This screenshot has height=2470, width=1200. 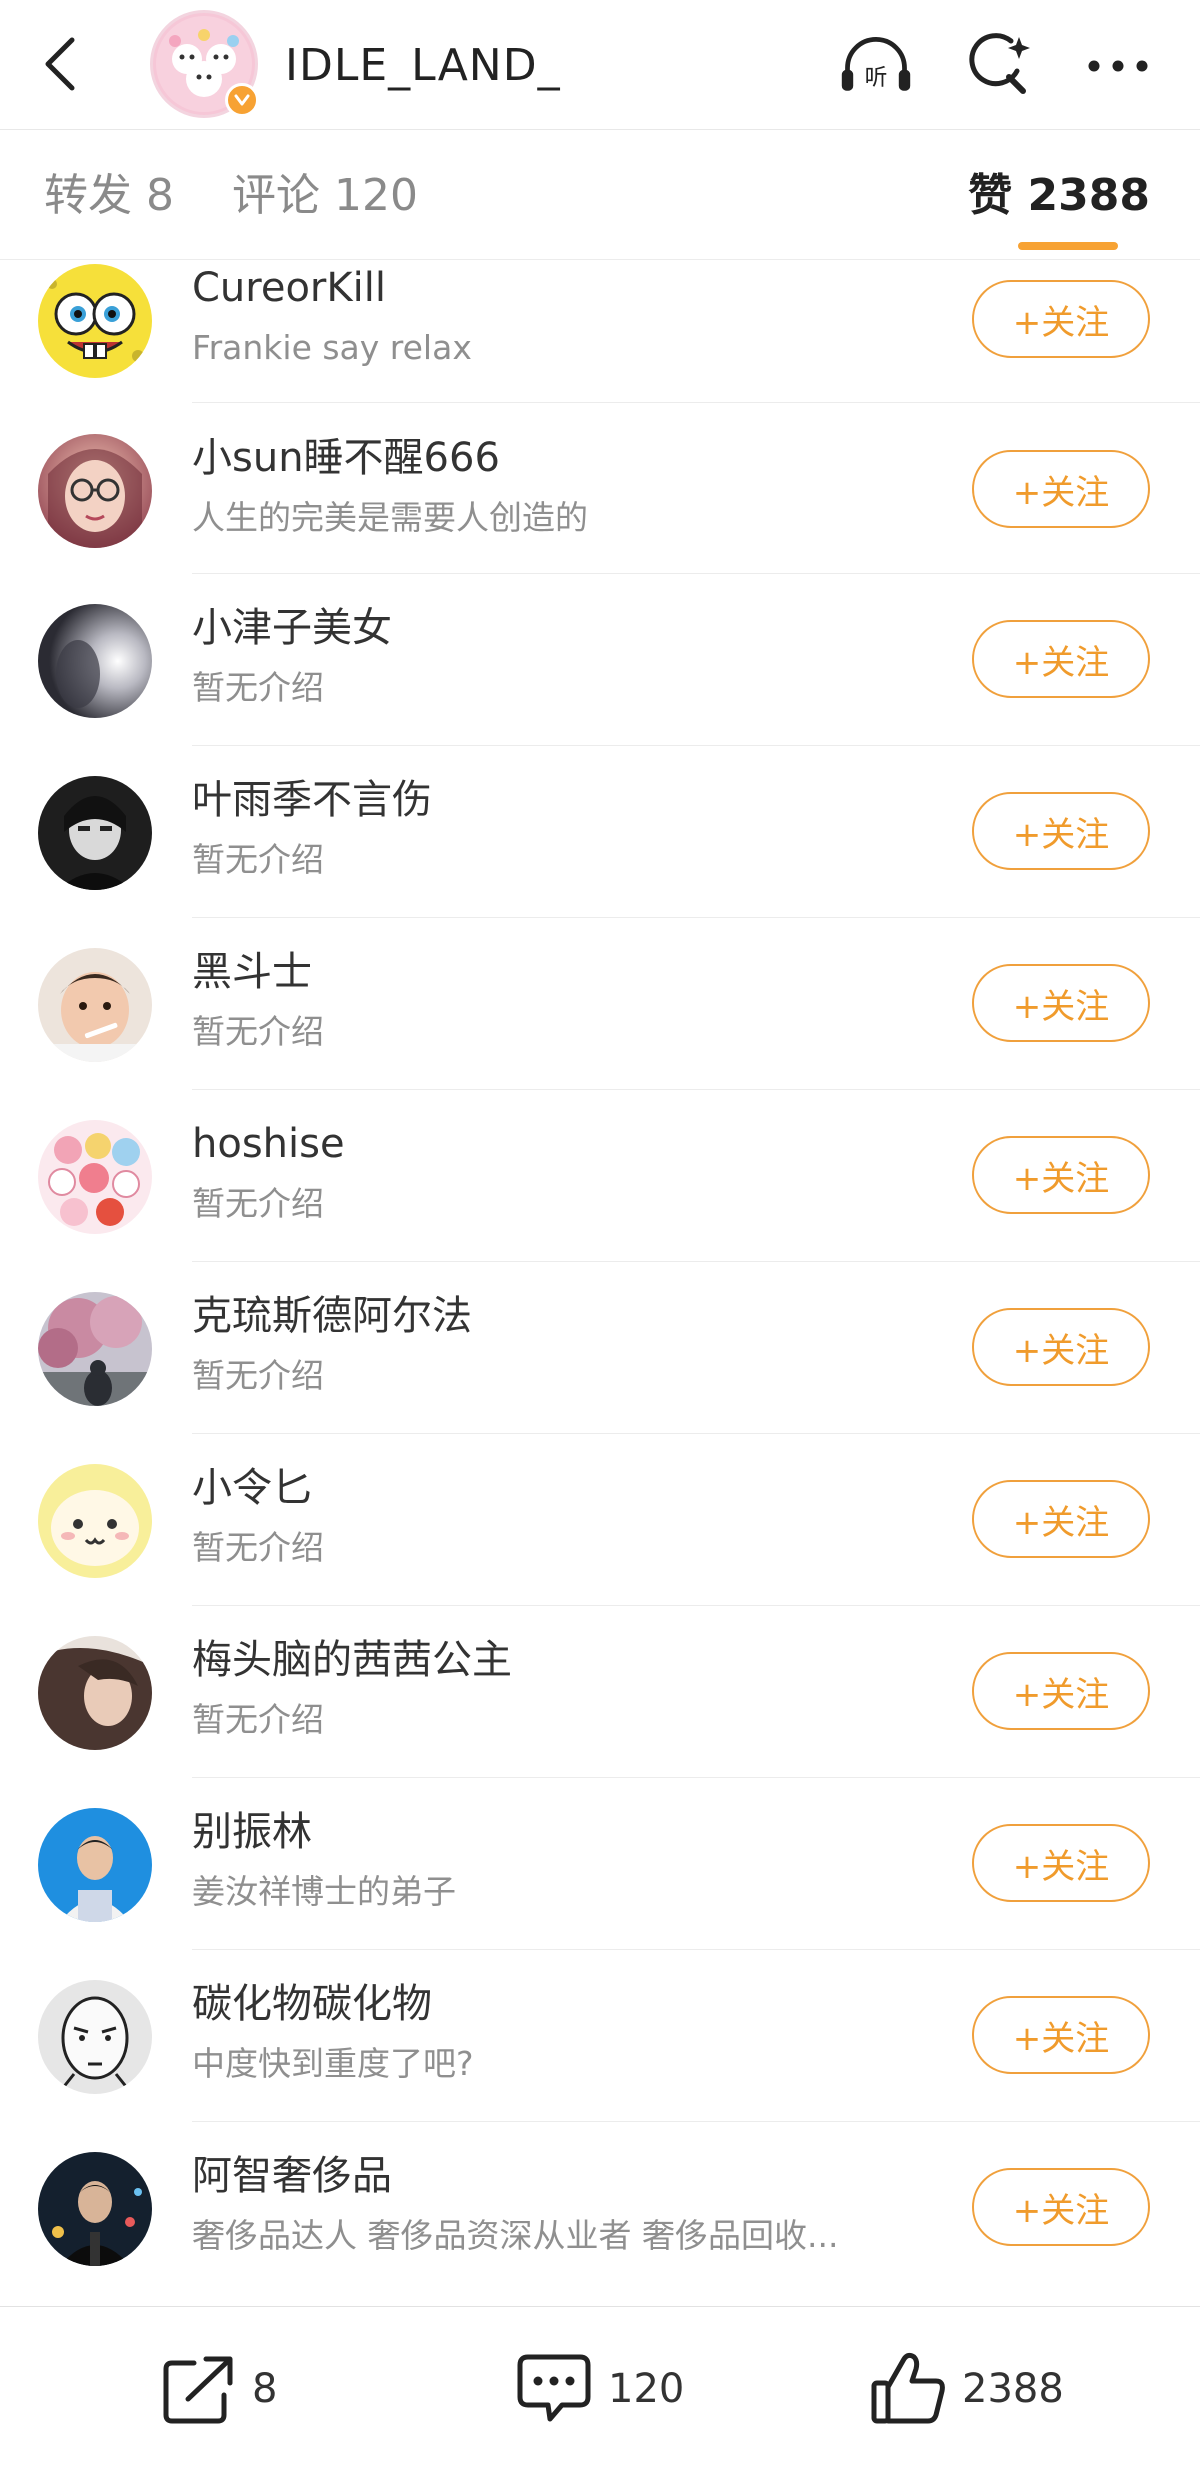 I want to click on user-description: 人生的完美是需要人创造的, so click(x=390, y=517).